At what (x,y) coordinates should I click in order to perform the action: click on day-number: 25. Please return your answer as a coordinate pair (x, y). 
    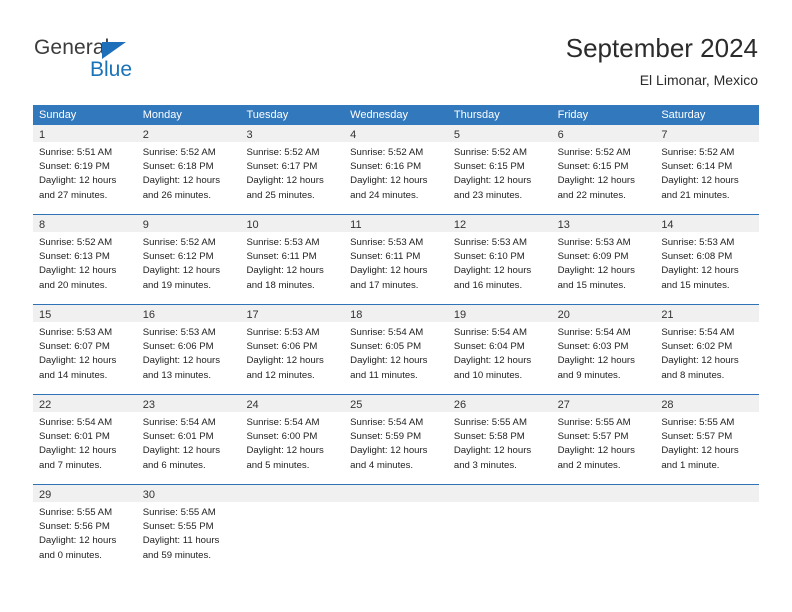
    Looking at the image, I should click on (356, 405).